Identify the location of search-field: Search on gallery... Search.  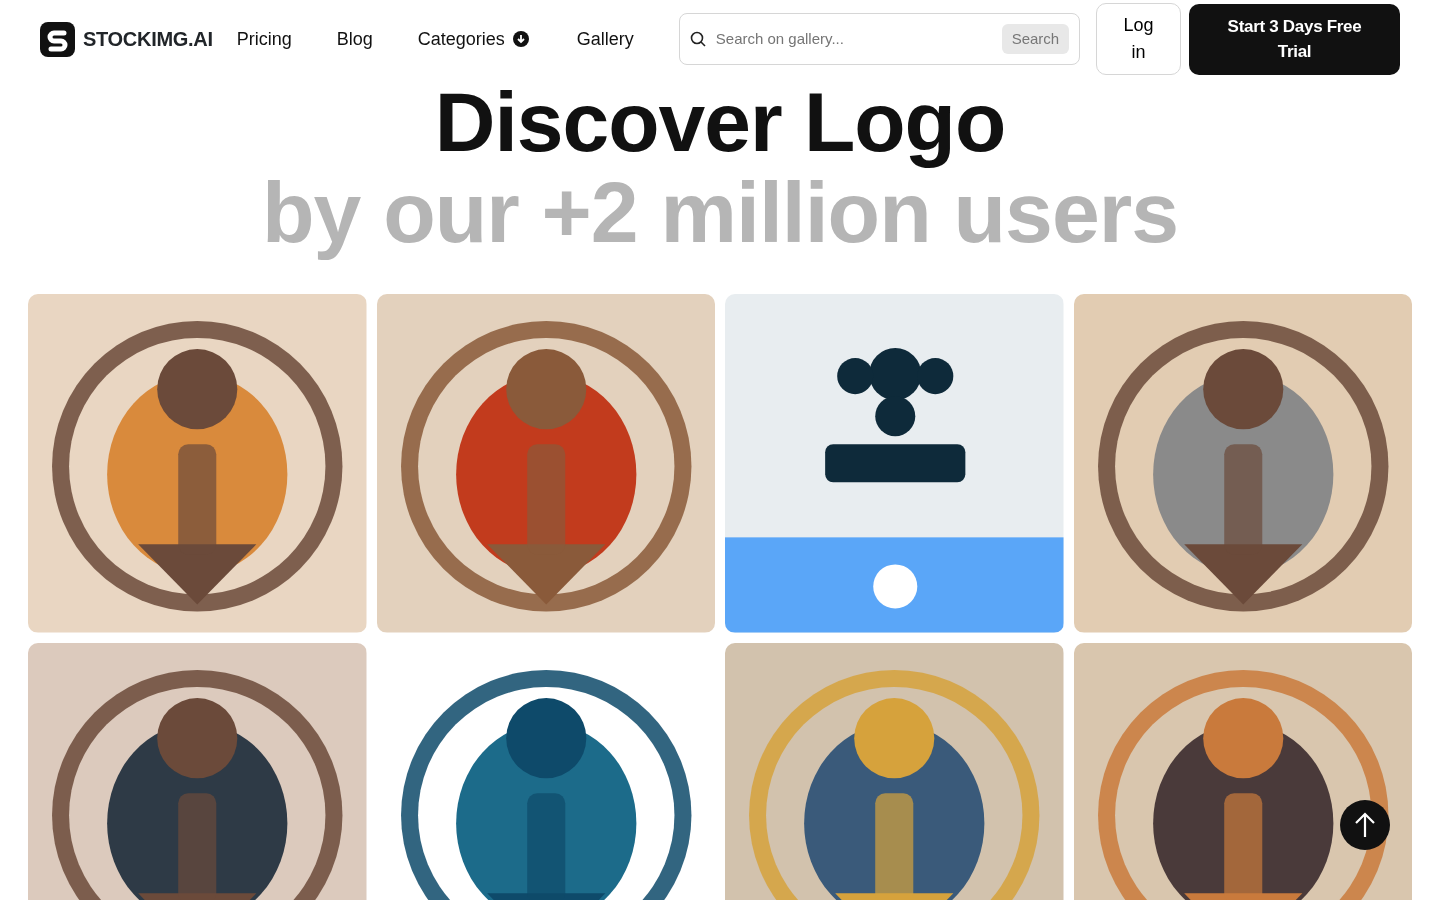
(879, 39).